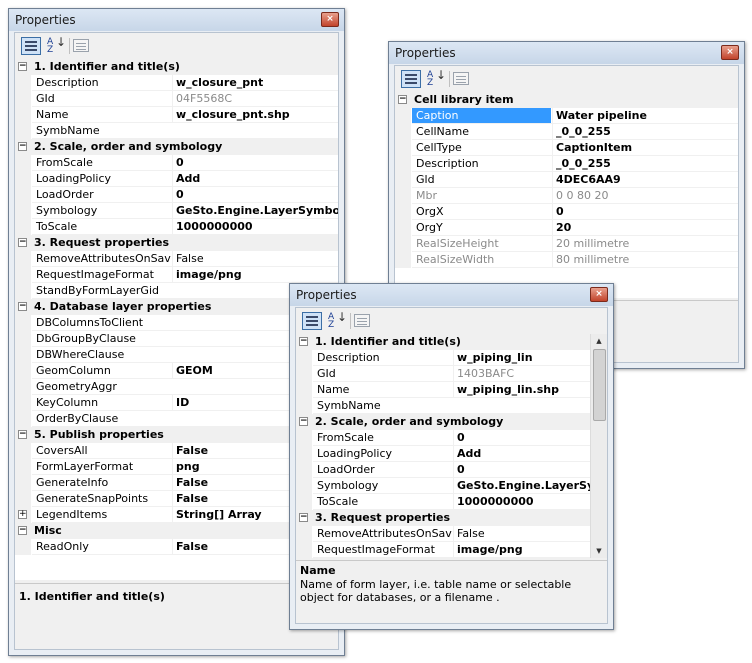  What do you see at coordinates (645, 228) in the screenshot?
I see `property-value: 20` at bounding box center [645, 228].